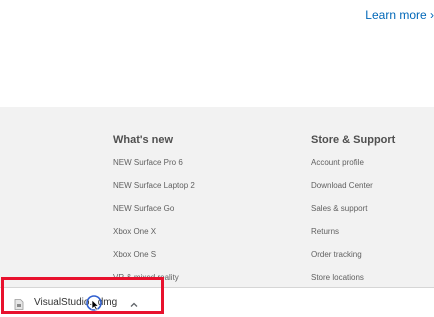 This screenshot has height=317, width=434. What do you see at coordinates (217, 302) in the screenshot?
I see `download-shelf: VisualStudio...dmg` at bounding box center [217, 302].